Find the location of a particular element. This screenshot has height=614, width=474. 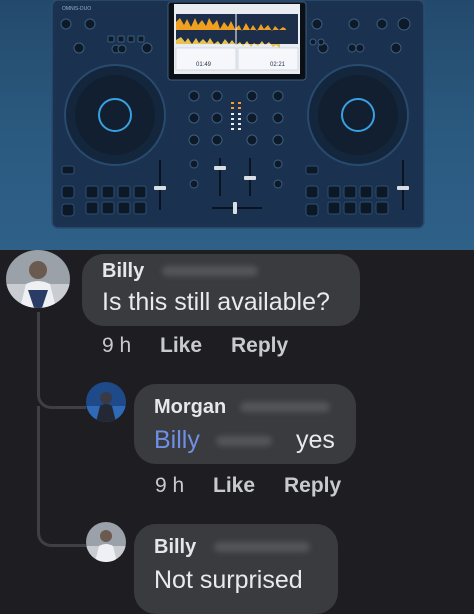

comment-bubble: Billy Is this still available? is located at coordinates (221, 290).